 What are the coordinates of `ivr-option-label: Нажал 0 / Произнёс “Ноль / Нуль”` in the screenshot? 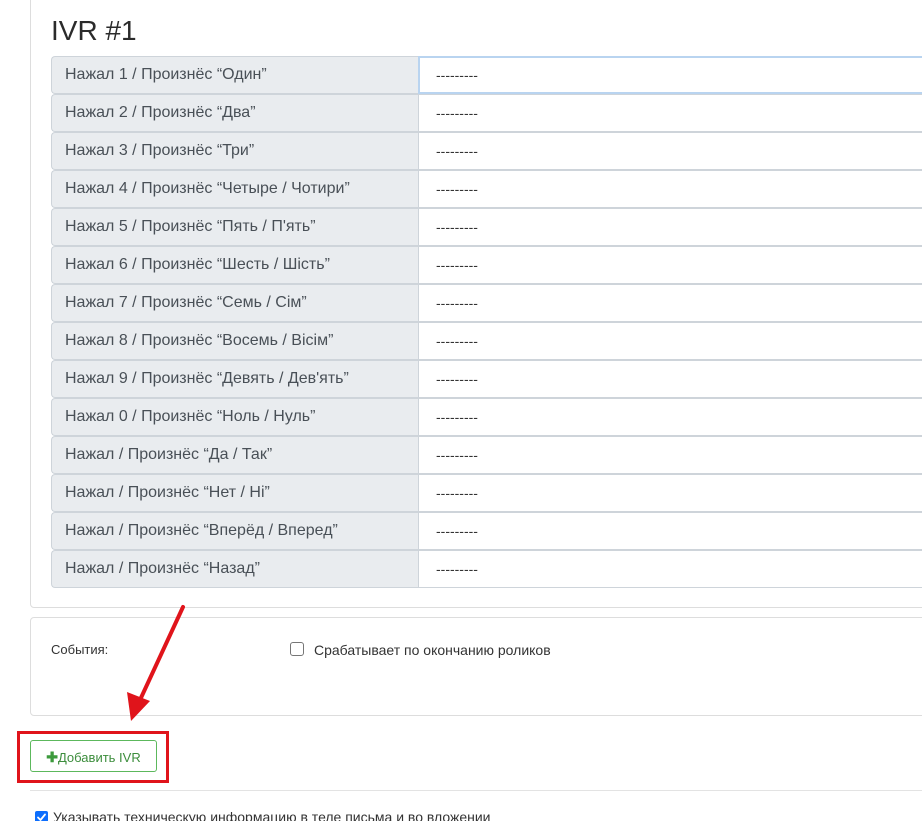 It's located at (234, 417).